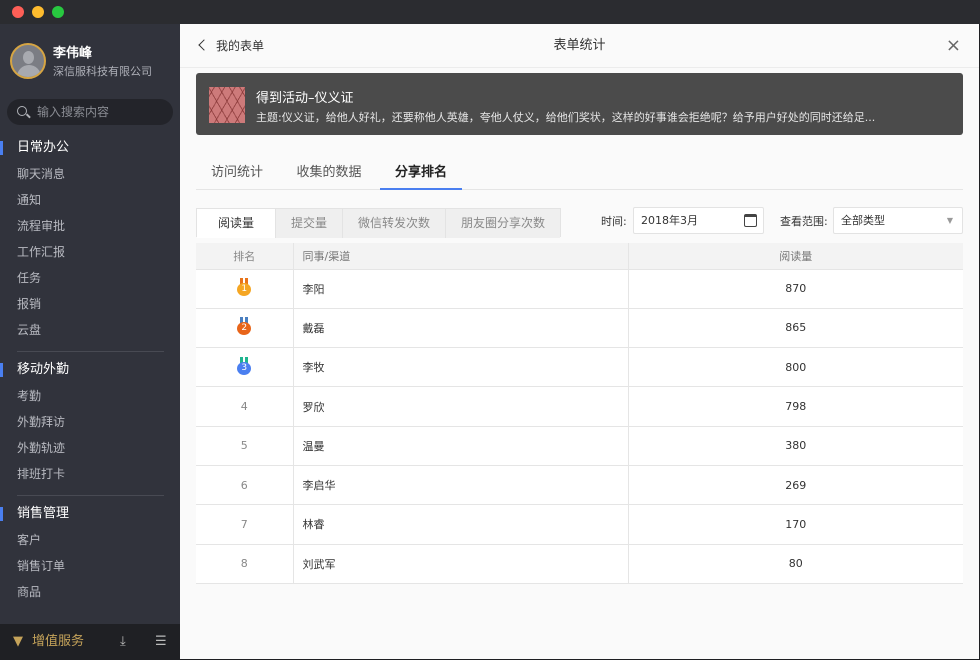  I want to click on rank-cell: 5, so click(245, 446).